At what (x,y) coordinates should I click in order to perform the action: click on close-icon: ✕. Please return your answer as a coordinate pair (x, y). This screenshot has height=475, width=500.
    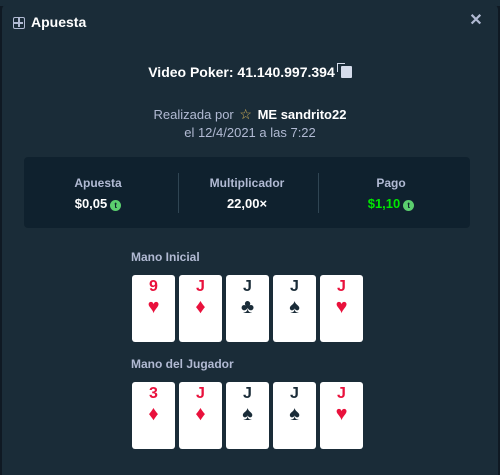
    Looking at the image, I should click on (476, 21).